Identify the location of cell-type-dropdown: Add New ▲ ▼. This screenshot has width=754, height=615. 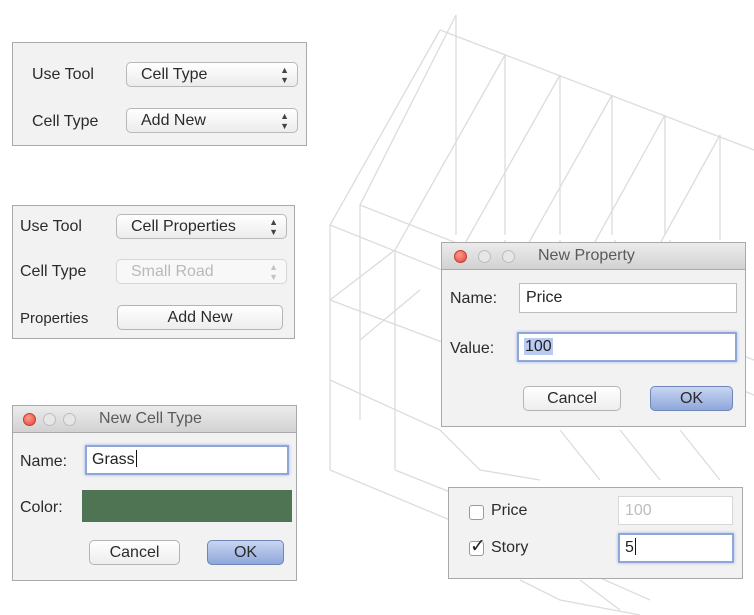
(212, 120).